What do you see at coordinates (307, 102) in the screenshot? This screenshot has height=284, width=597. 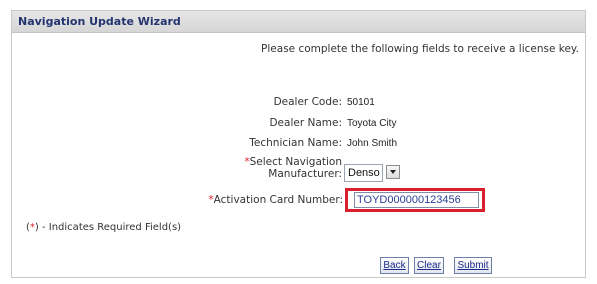 I see `dealer-code-label: Dealer Code:` at bounding box center [307, 102].